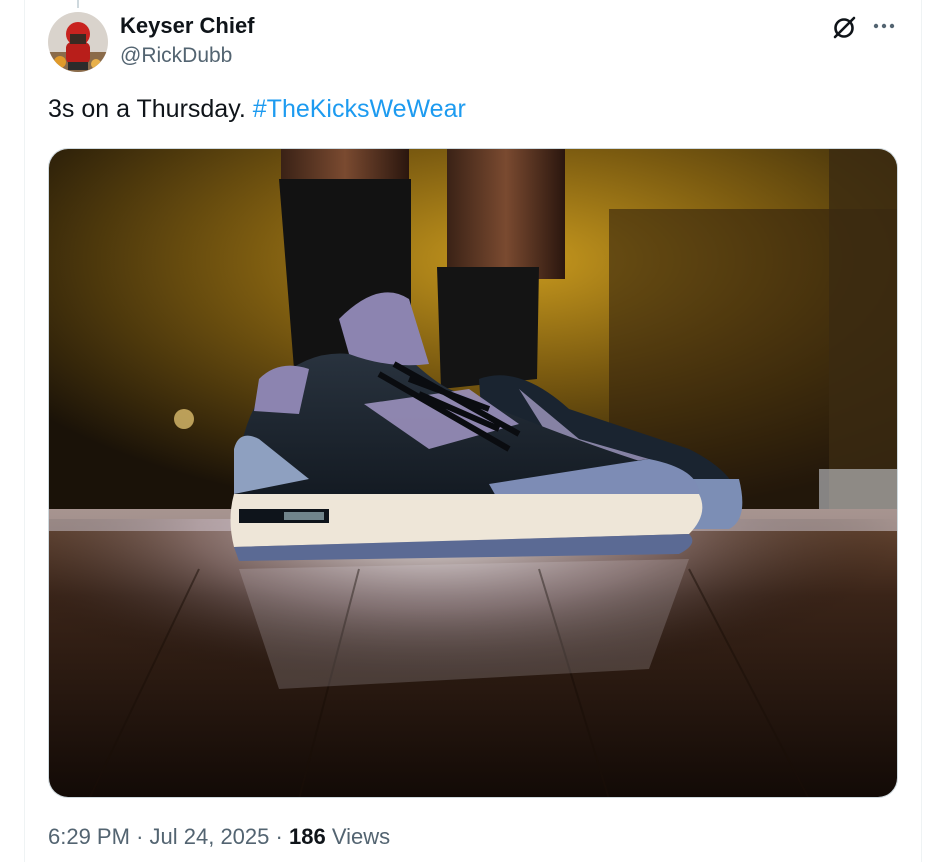 Image resolution: width=936 pixels, height=862 pixels. What do you see at coordinates (187, 26) in the screenshot?
I see `author-display-name: Keyser Chief` at bounding box center [187, 26].